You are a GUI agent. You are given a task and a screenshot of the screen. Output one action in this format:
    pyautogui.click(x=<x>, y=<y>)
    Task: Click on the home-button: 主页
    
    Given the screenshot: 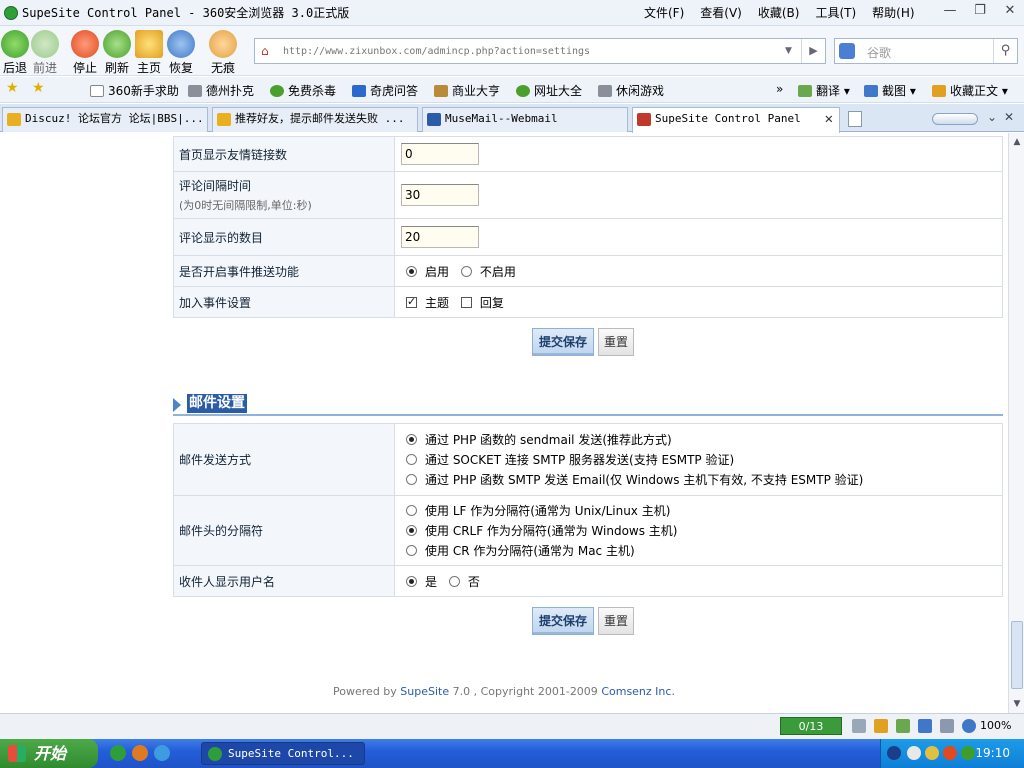 What is the action you would take?
    pyautogui.click(x=149, y=53)
    